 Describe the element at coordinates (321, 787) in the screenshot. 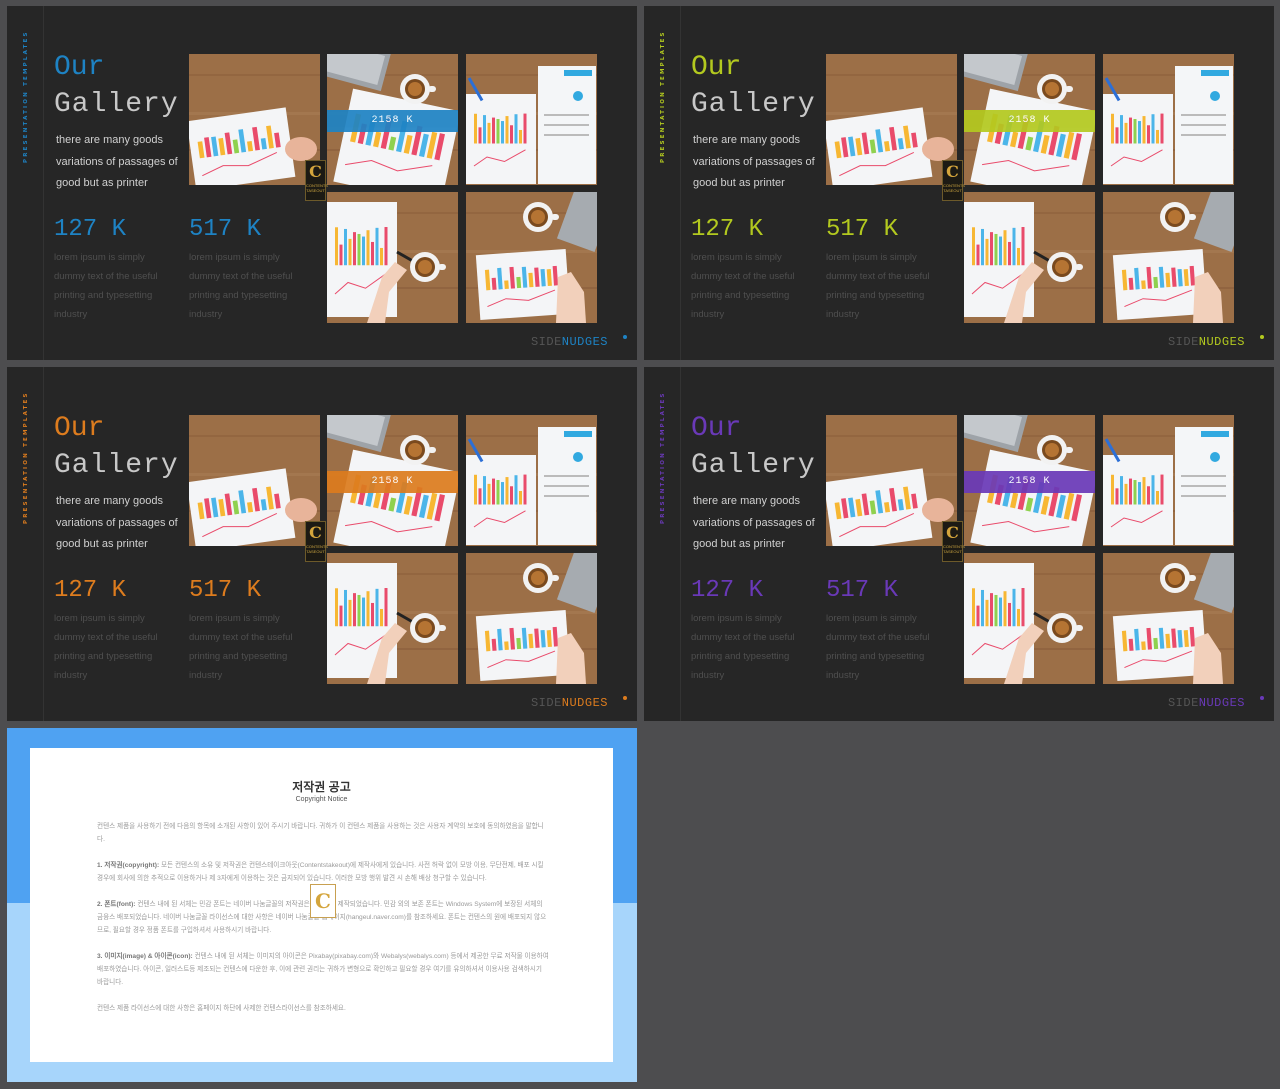

I see `copyright-title: 저작권 공고` at that location.